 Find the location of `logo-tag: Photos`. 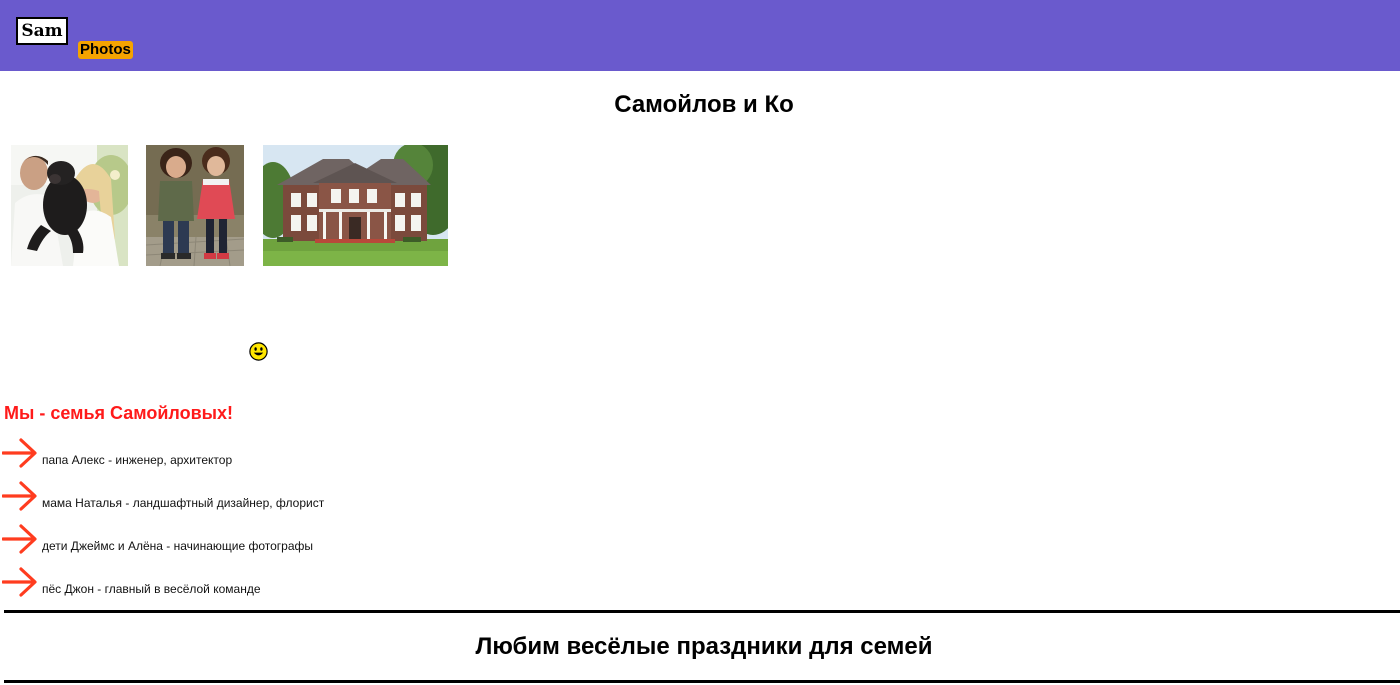

logo-tag: Photos is located at coordinates (105, 50).